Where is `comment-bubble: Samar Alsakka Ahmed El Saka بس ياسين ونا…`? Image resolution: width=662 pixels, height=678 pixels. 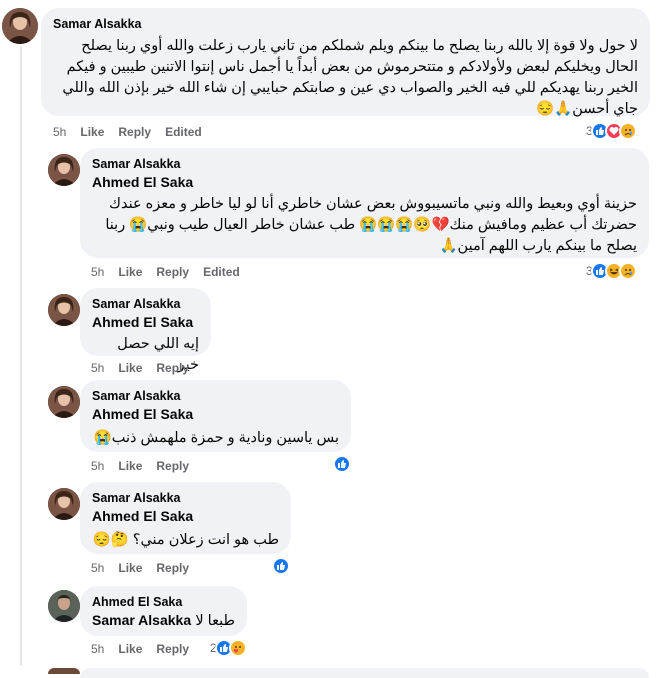
comment-bubble: Samar Alsakka Ahmed El Saka بس ياسين ونا… is located at coordinates (215, 416).